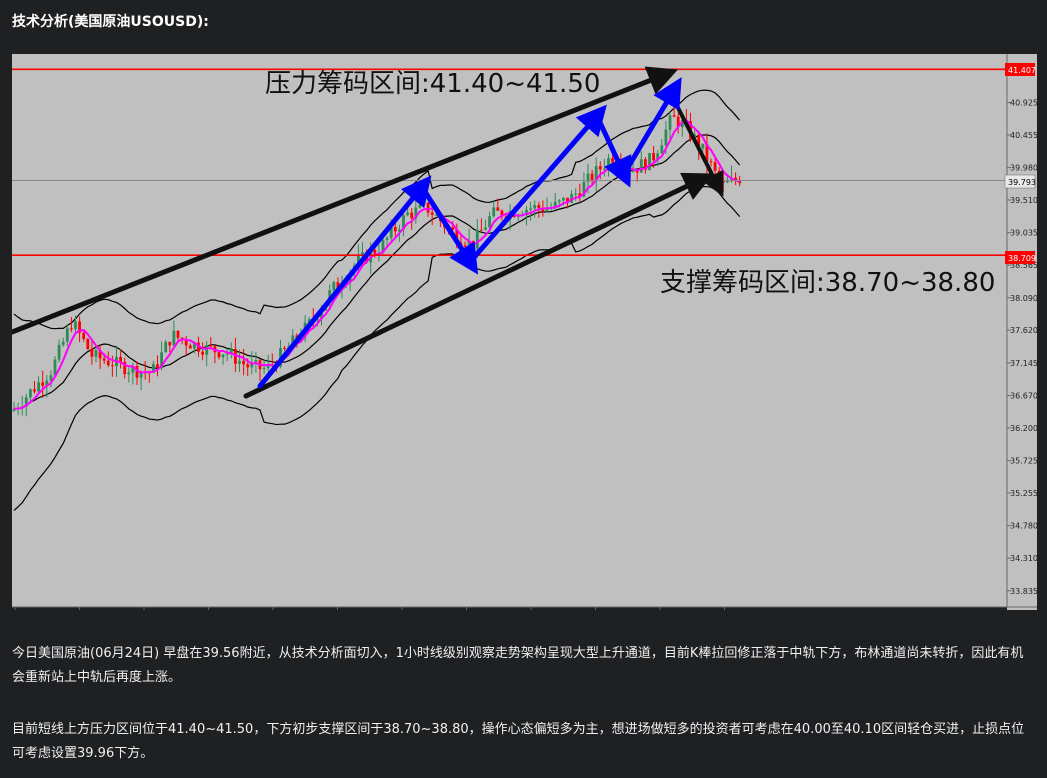  Describe the element at coordinates (1023, 330) in the screenshot. I see `y-tick-label: 37.620` at that location.